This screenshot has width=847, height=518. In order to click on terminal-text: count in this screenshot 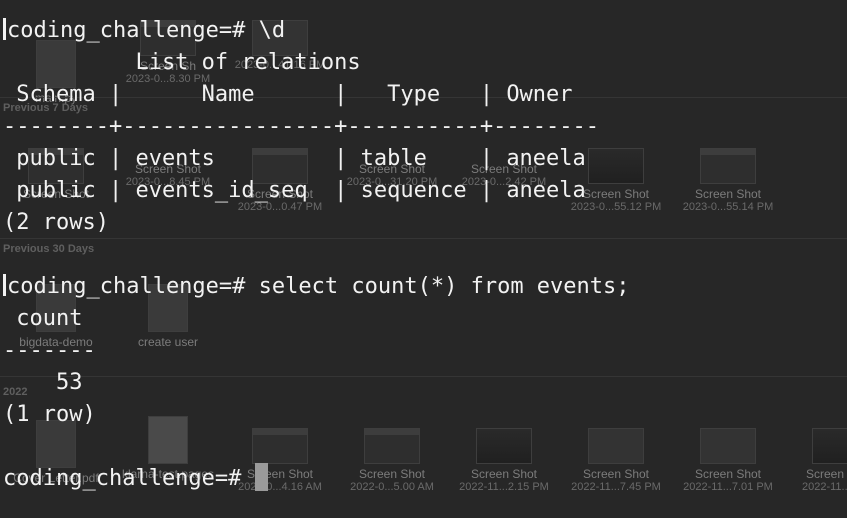, I will do `click(43, 318)`.